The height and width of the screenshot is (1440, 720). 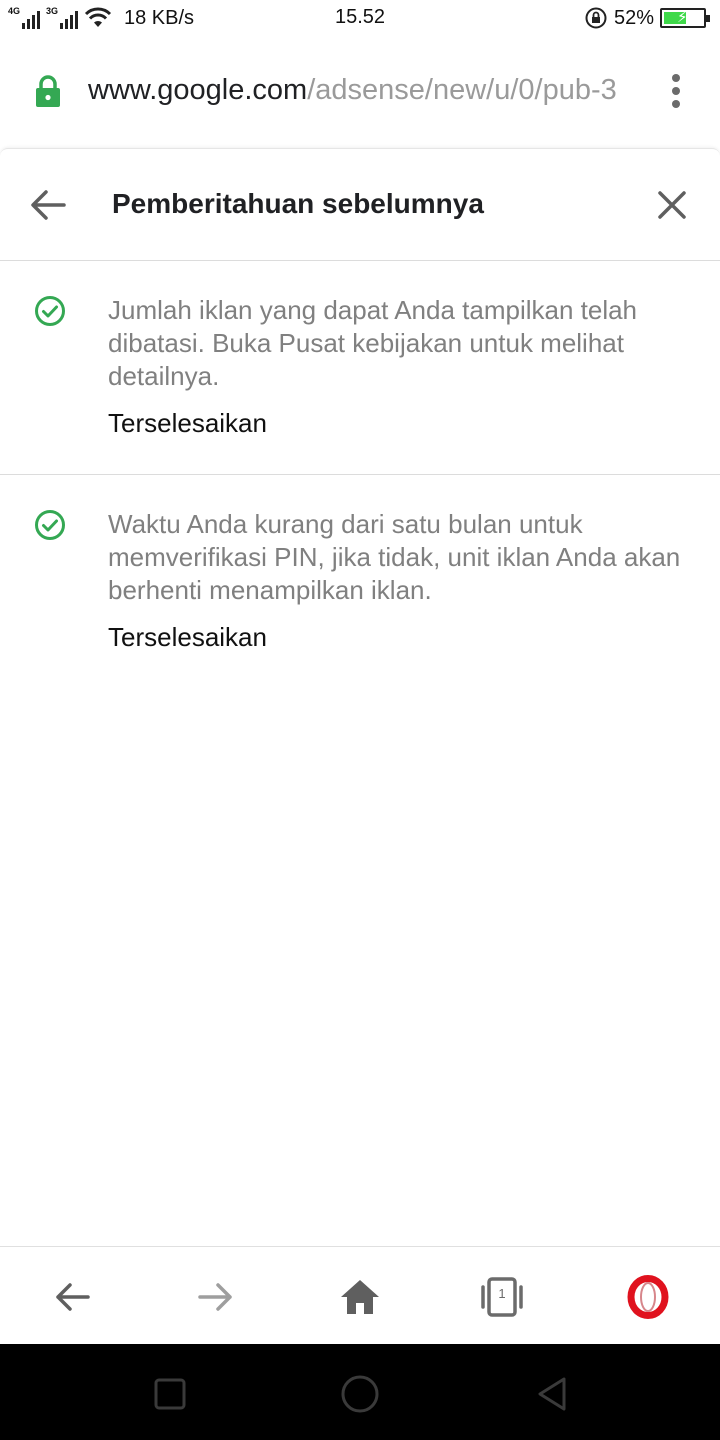 I want to click on battery-icon: ⚡, so click(x=685, y=18).